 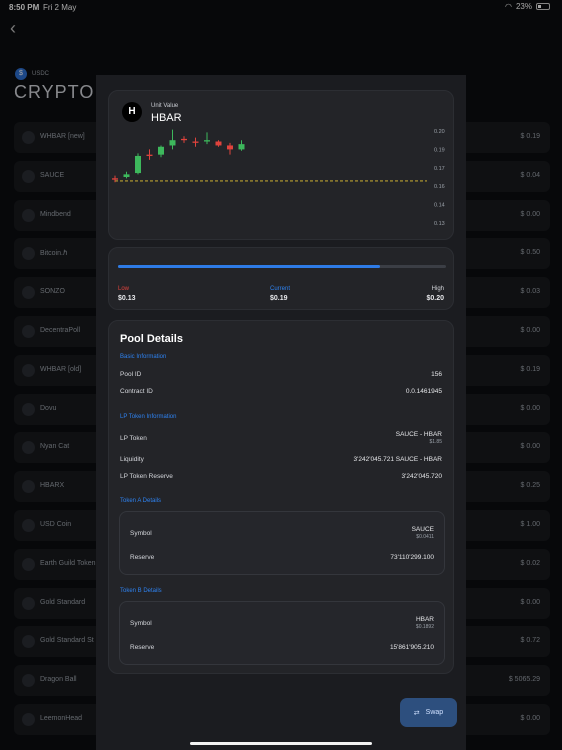 What do you see at coordinates (141, 501) in the screenshot?
I see `token-a-header: Token A Details` at bounding box center [141, 501].